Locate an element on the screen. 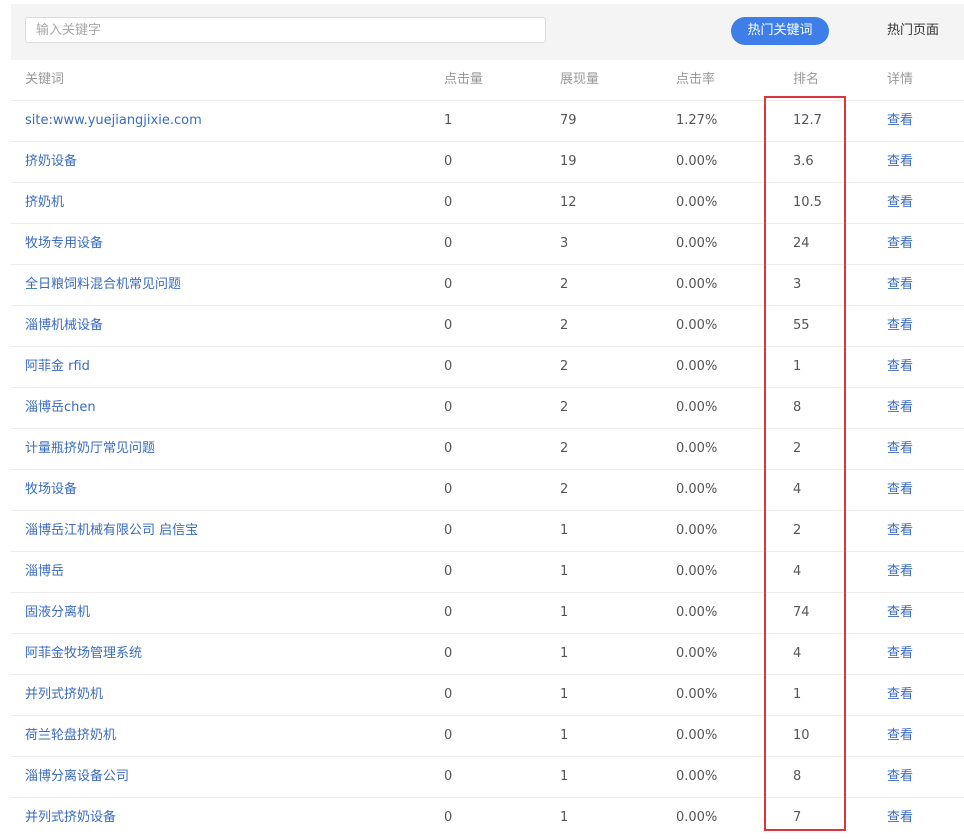 This screenshot has height=839, width=964. toolbar: 热门关键词 热门页面 is located at coordinates (487, 32).